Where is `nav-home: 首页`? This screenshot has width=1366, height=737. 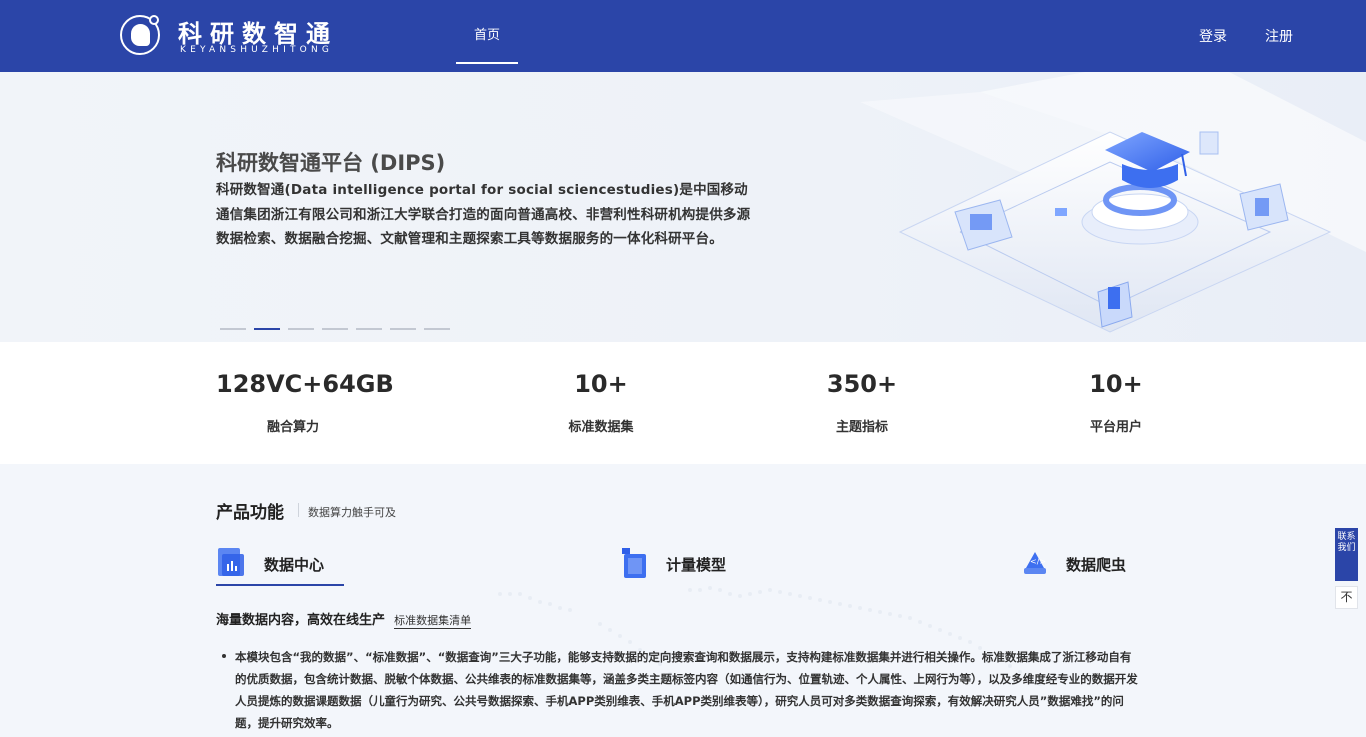 nav-home: 首页 is located at coordinates (487, 32).